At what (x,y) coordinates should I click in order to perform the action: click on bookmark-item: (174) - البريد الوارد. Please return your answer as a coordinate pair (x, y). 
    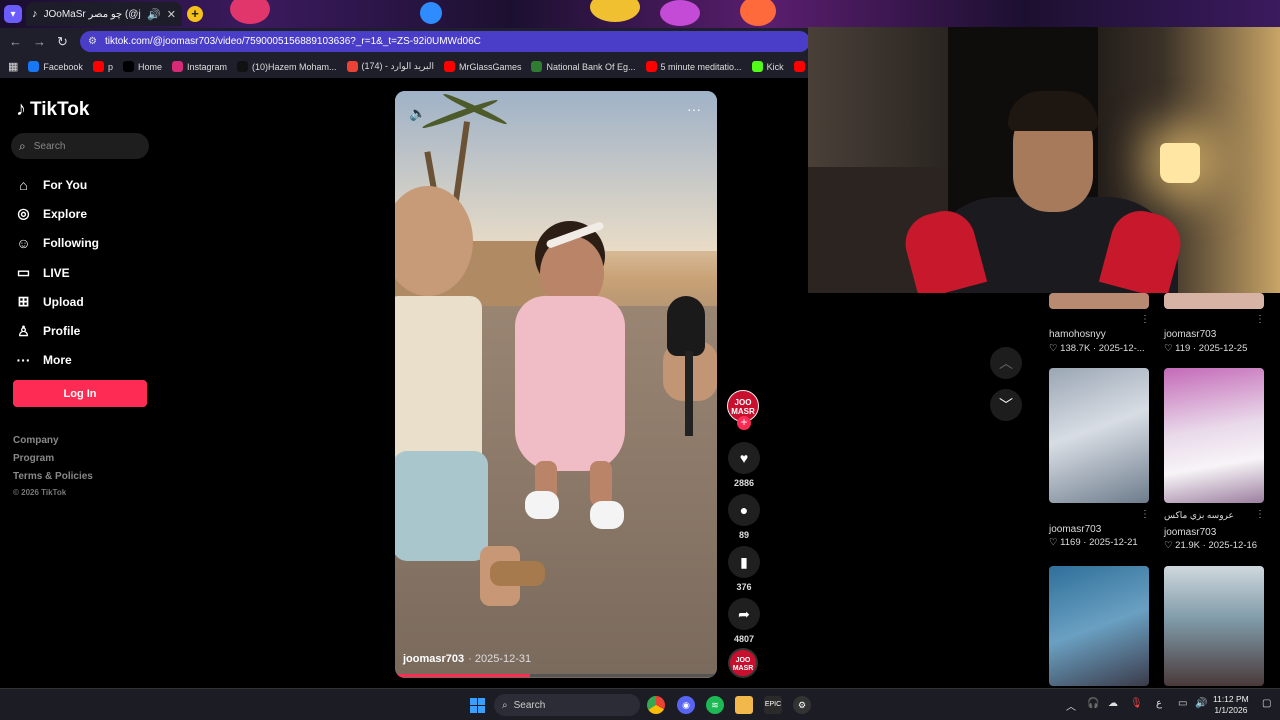
    Looking at the image, I should click on (390, 66).